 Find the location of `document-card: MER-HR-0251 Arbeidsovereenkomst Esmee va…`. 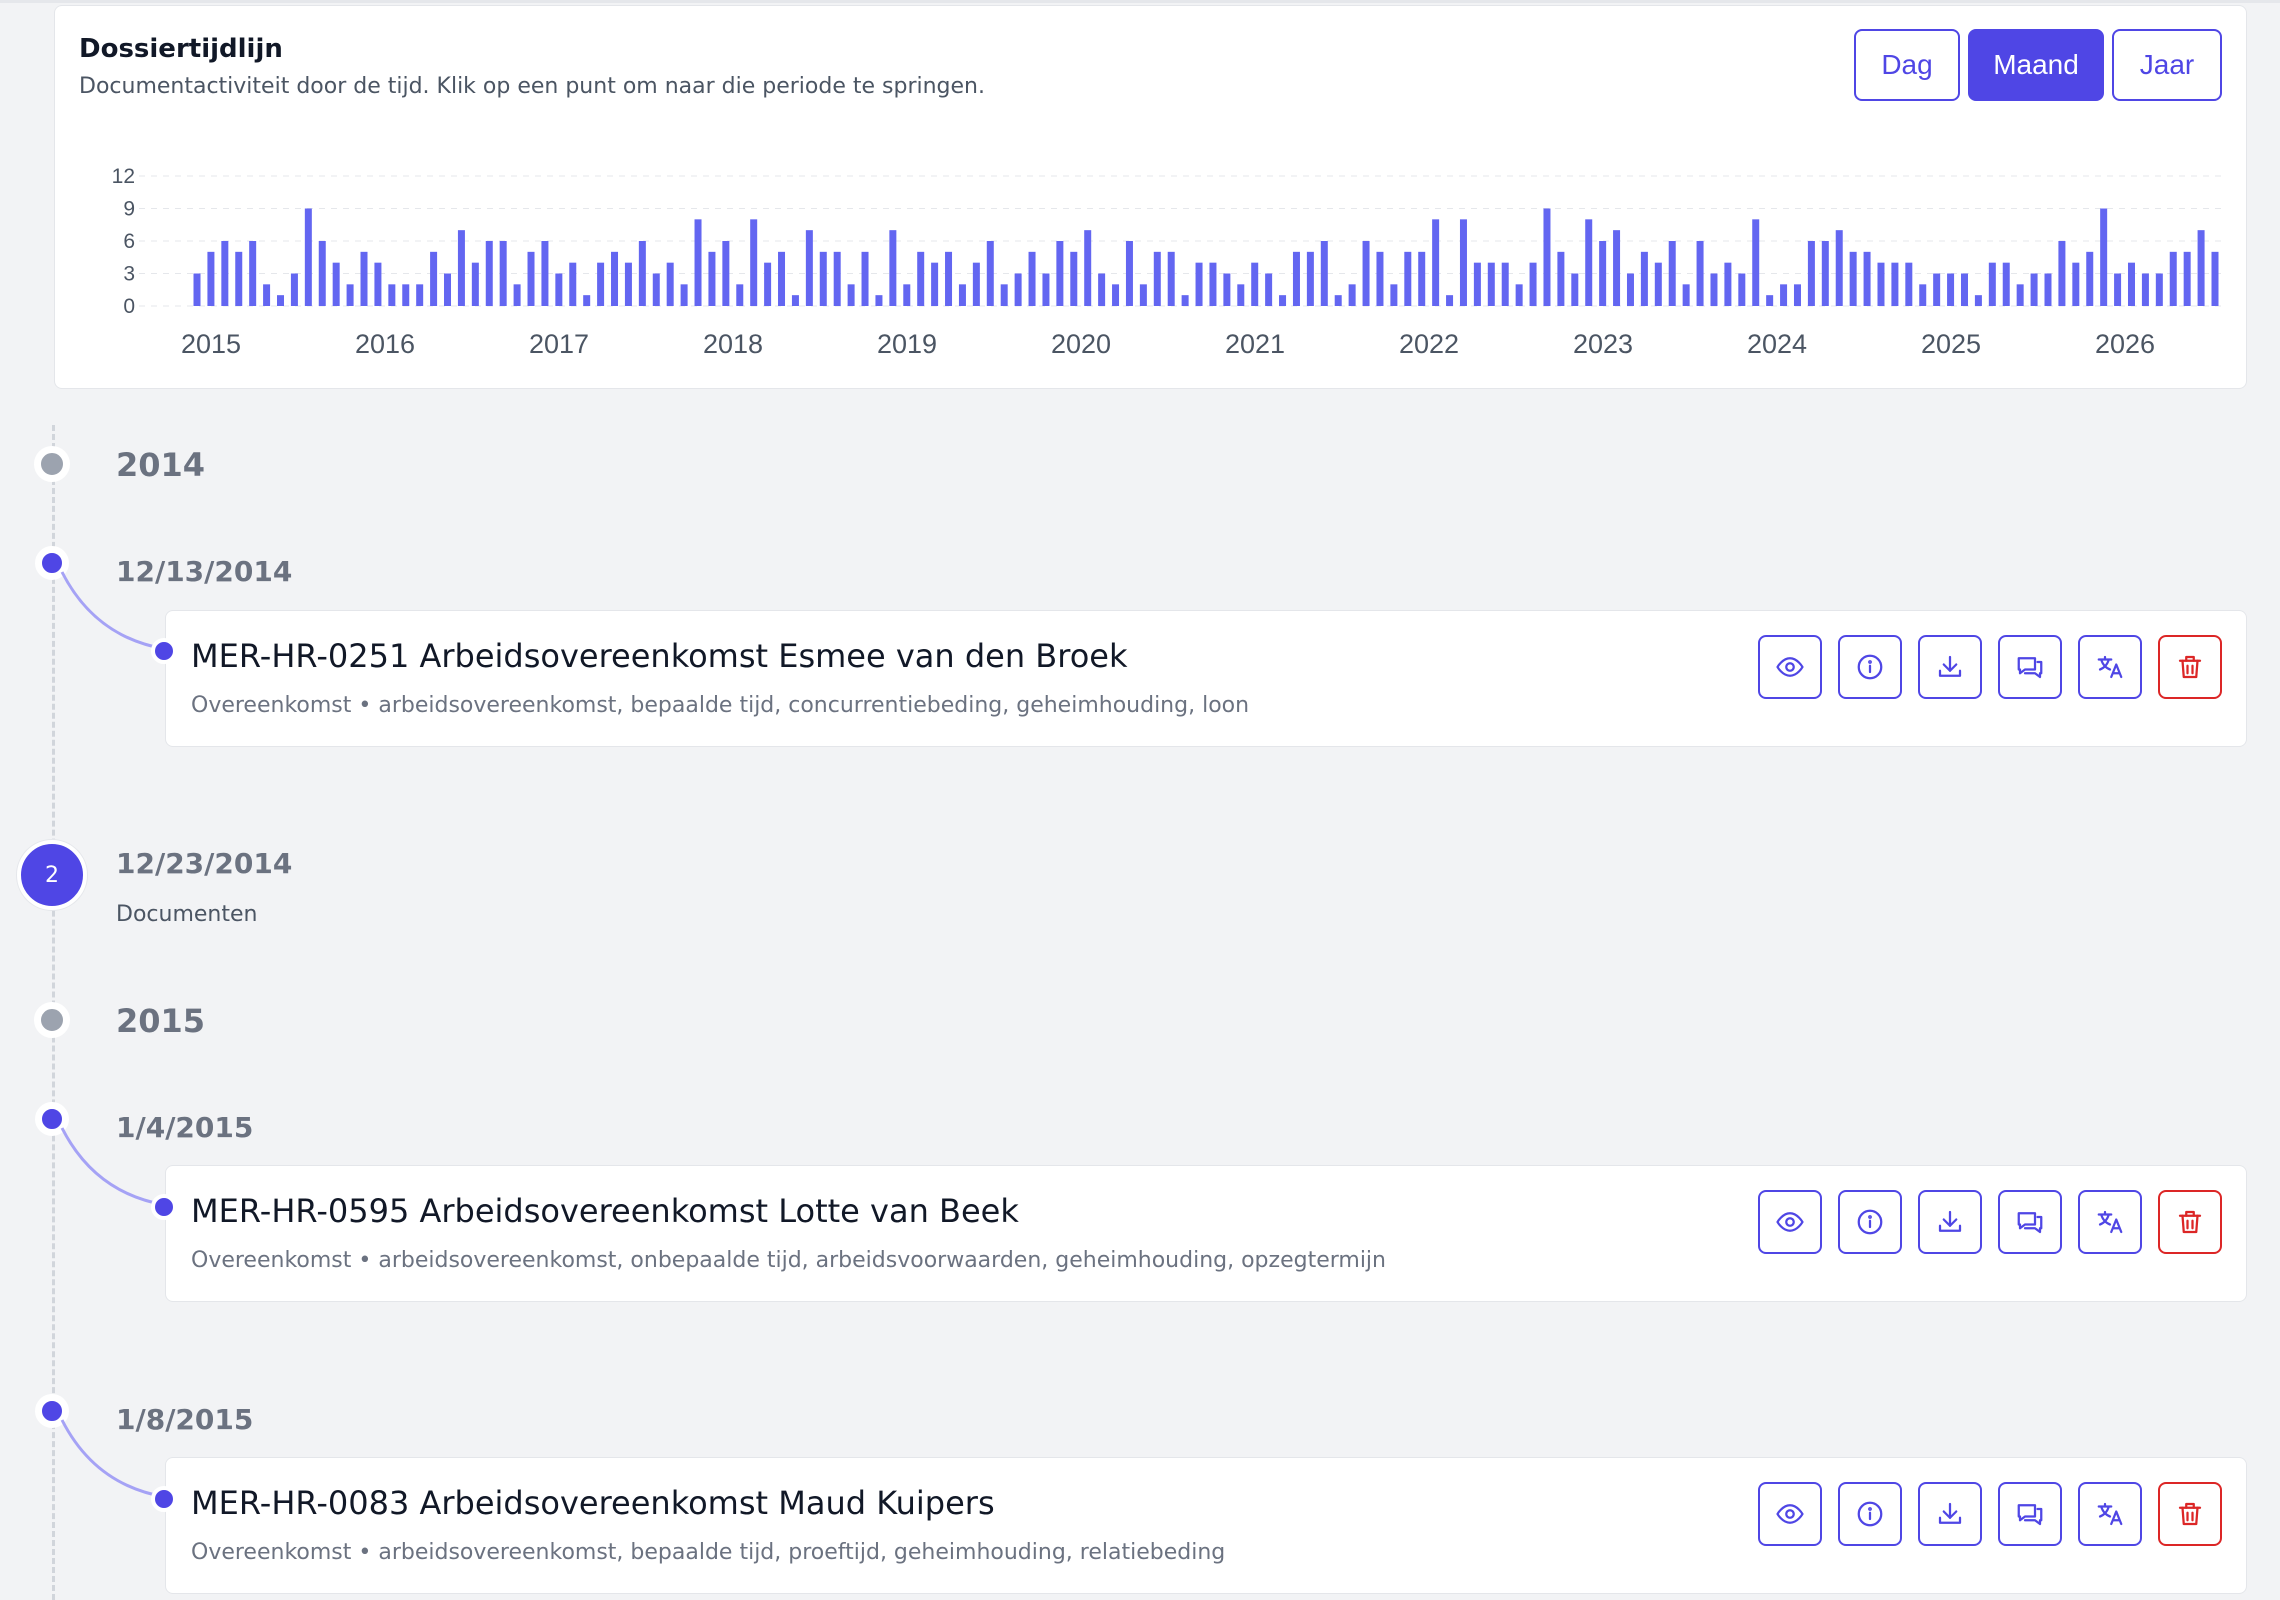

document-card: MER-HR-0251 Arbeidsovereenkomst Esmee va… is located at coordinates (1206, 678).